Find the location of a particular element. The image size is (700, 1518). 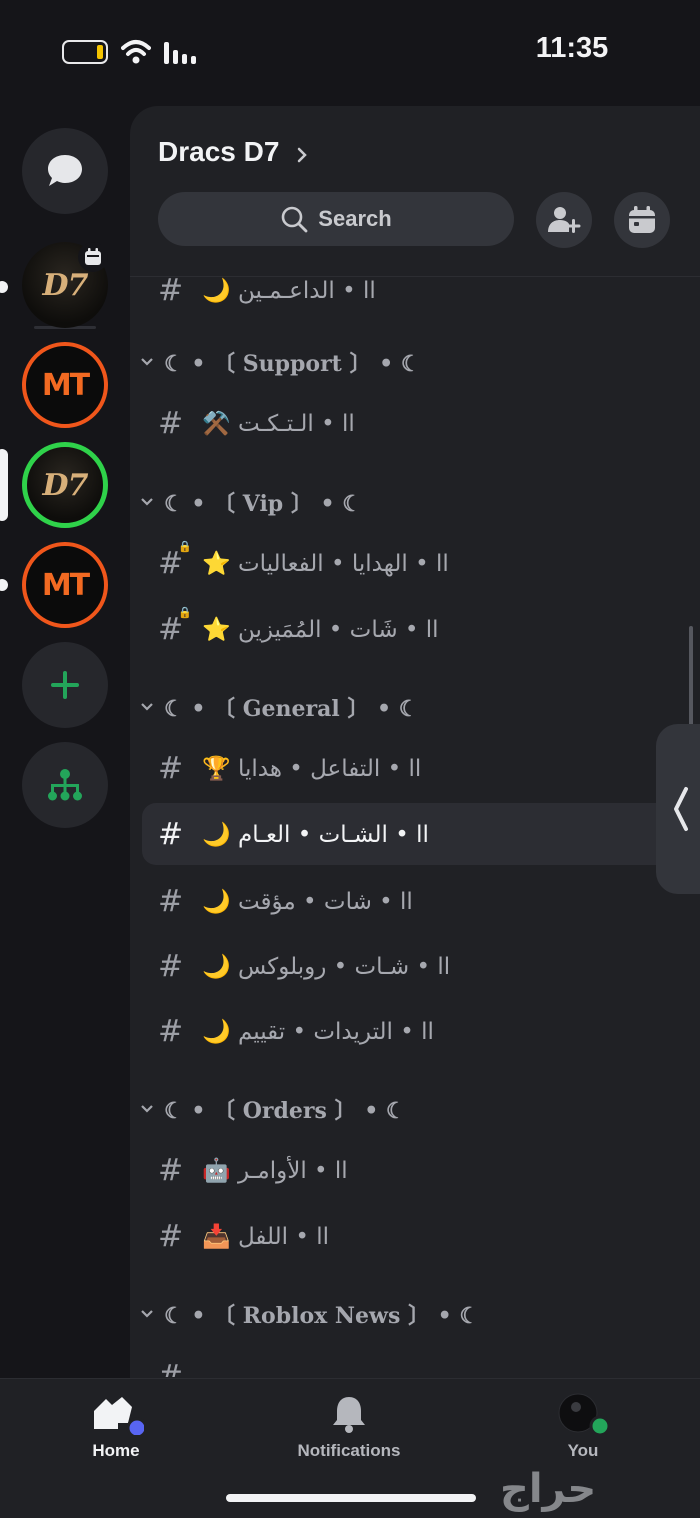

chevron-right-icon is located at coordinates (302, 155).